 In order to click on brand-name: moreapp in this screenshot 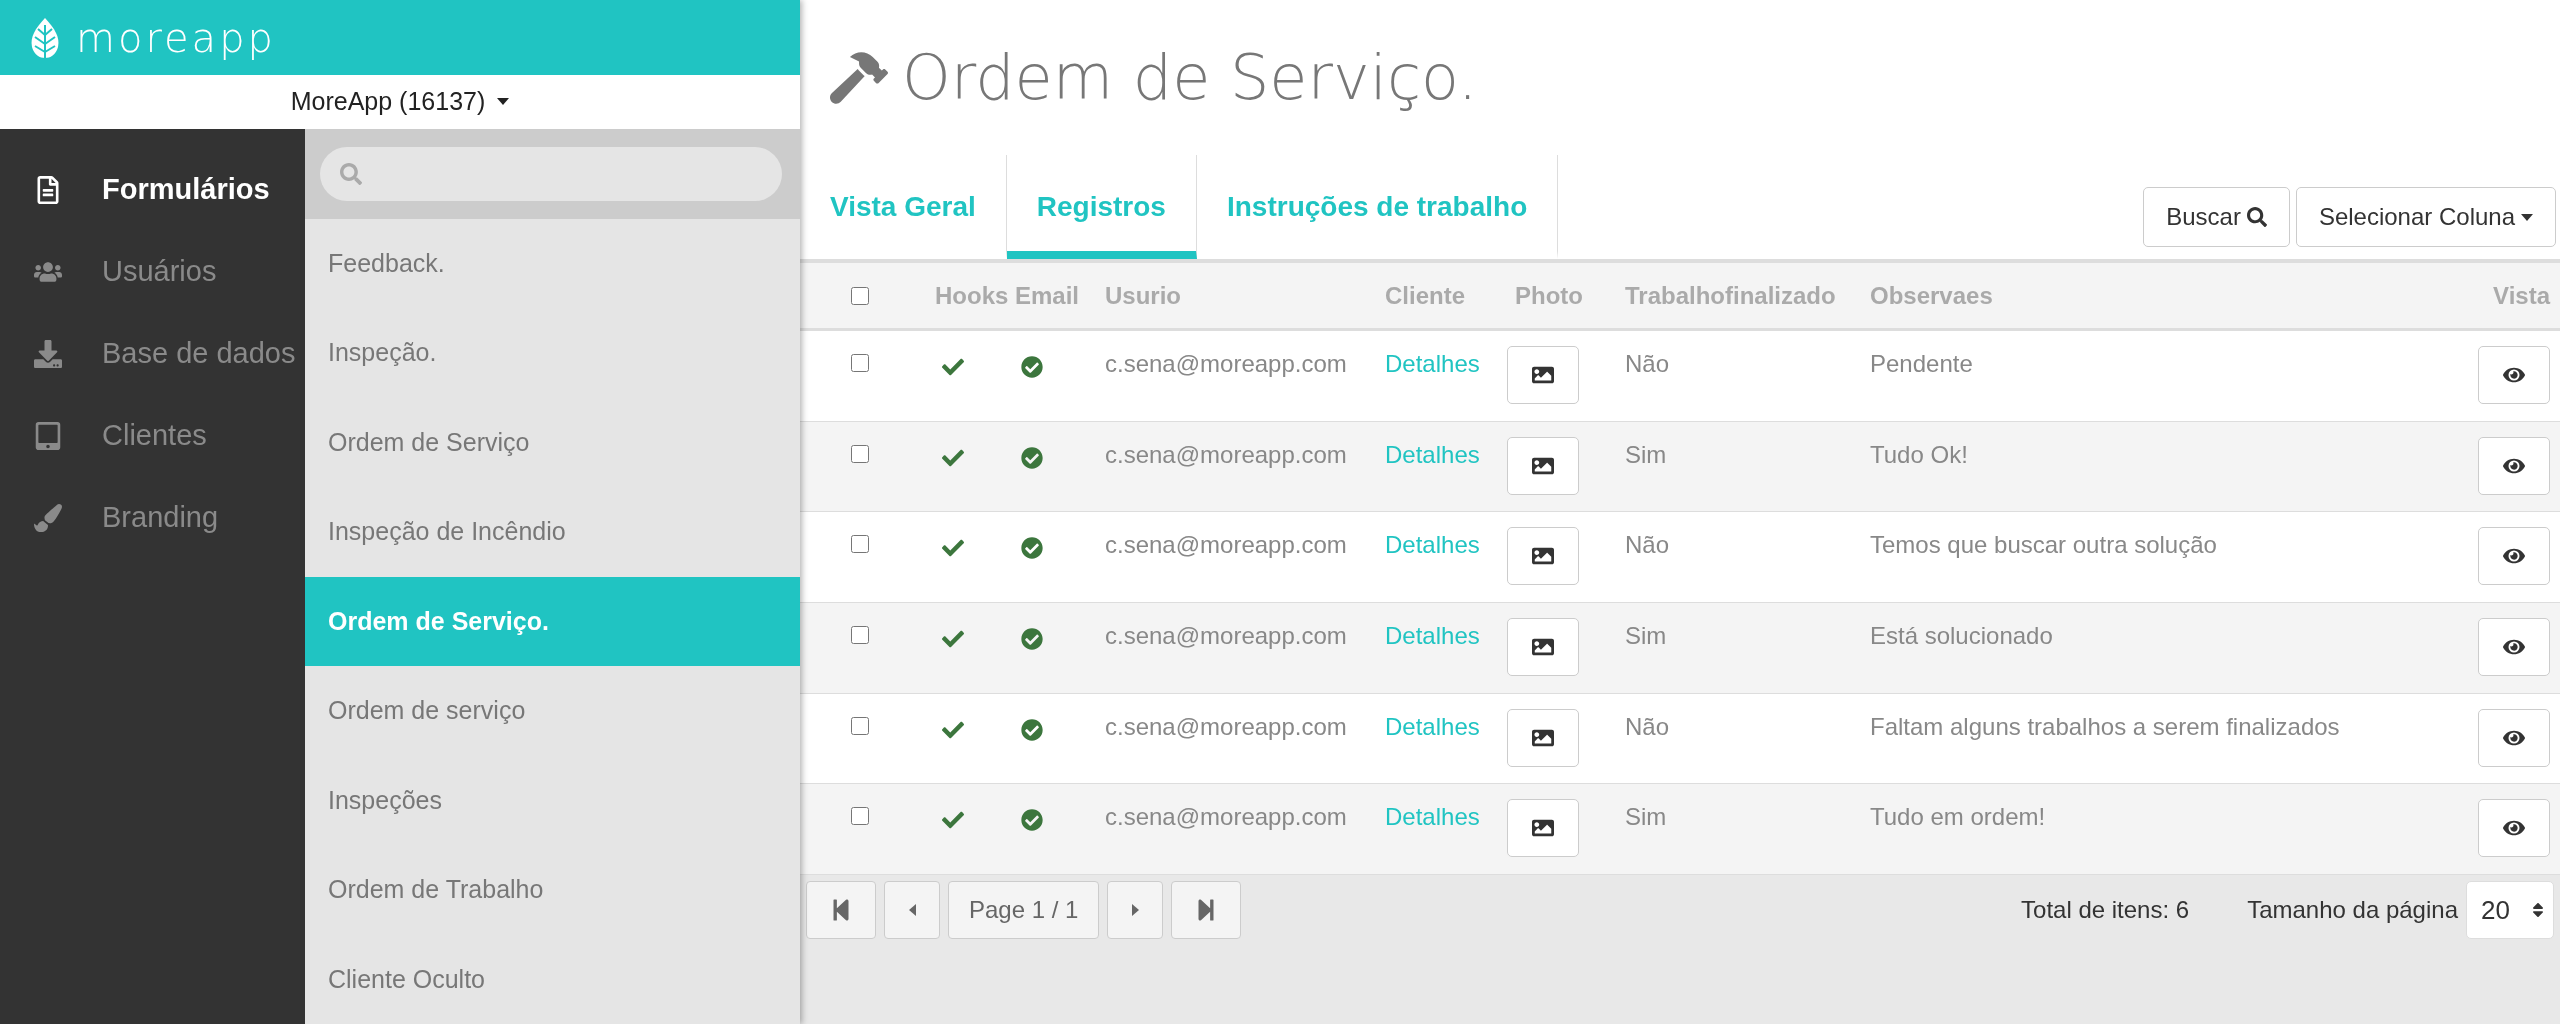, I will do `click(176, 37)`.